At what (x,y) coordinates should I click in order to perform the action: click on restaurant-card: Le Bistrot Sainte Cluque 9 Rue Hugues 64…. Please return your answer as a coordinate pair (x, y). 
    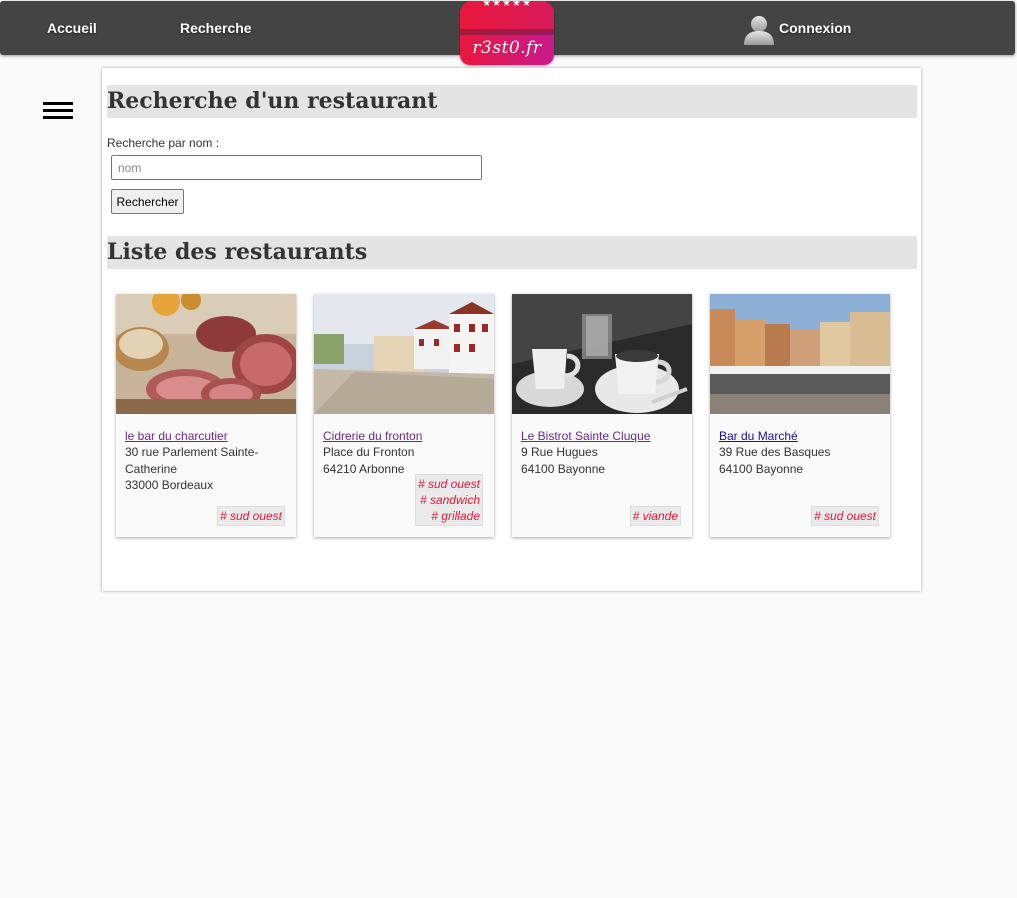
    Looking at the image, I should click on (602, 415).